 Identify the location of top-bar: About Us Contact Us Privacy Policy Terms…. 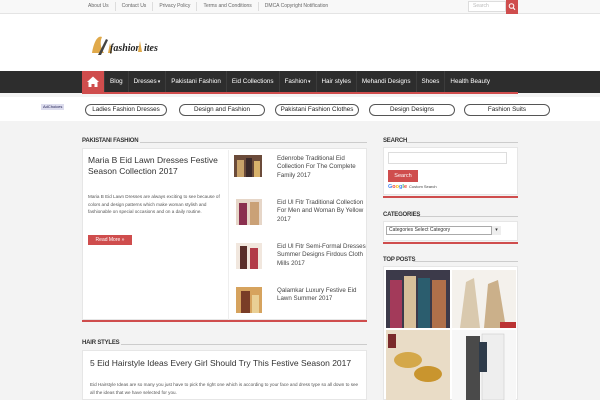
(300, 7).